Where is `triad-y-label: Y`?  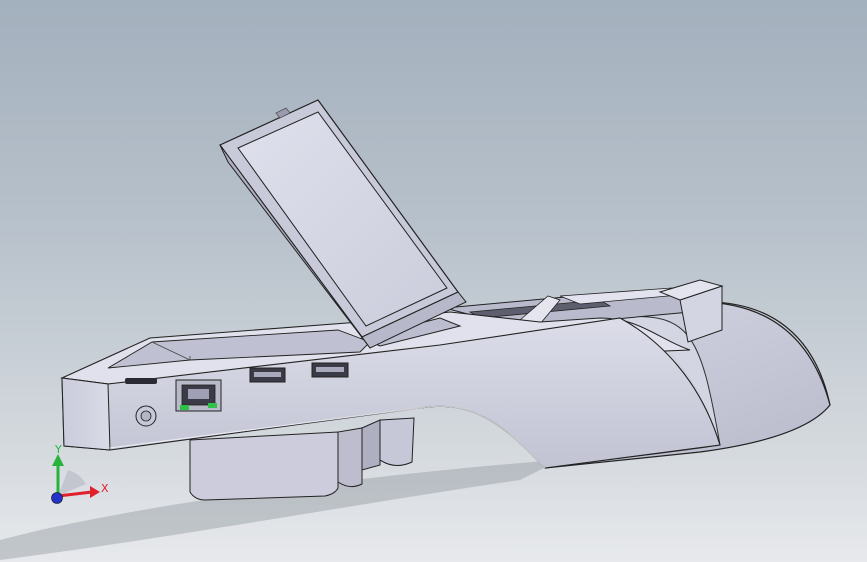
triad-y-label: Y is located at coordinates (58, 449).